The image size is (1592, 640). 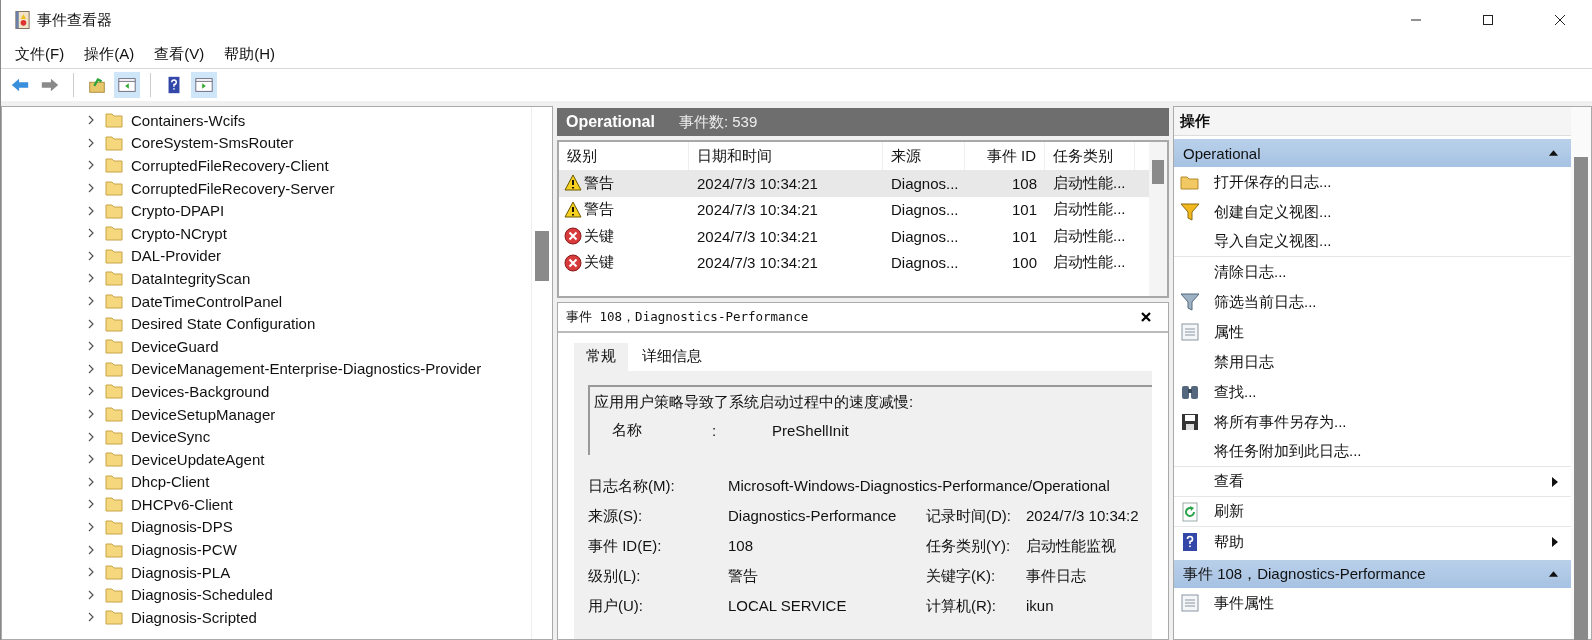 I want to click on tree-item: CoreSystem-SmsRouter, so click(x=266, y=143).